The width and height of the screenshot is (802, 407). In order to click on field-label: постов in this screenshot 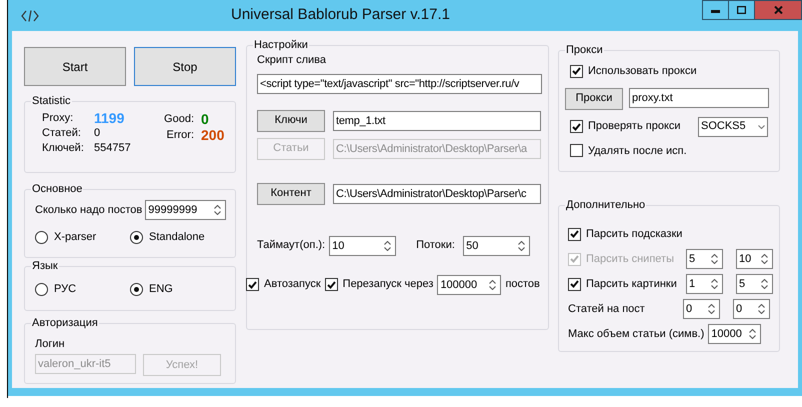, I will do `click(522, 284)`.